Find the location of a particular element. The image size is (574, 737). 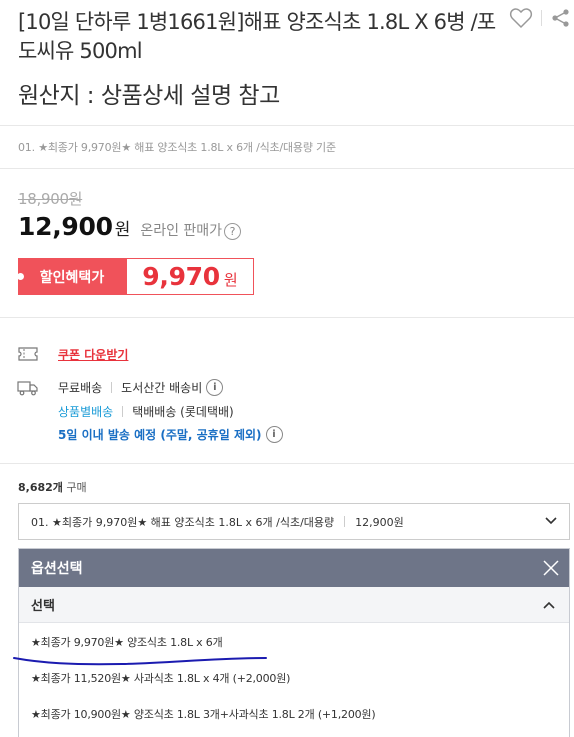

option-group-title: 선택 is located at coordinates (43, 606).